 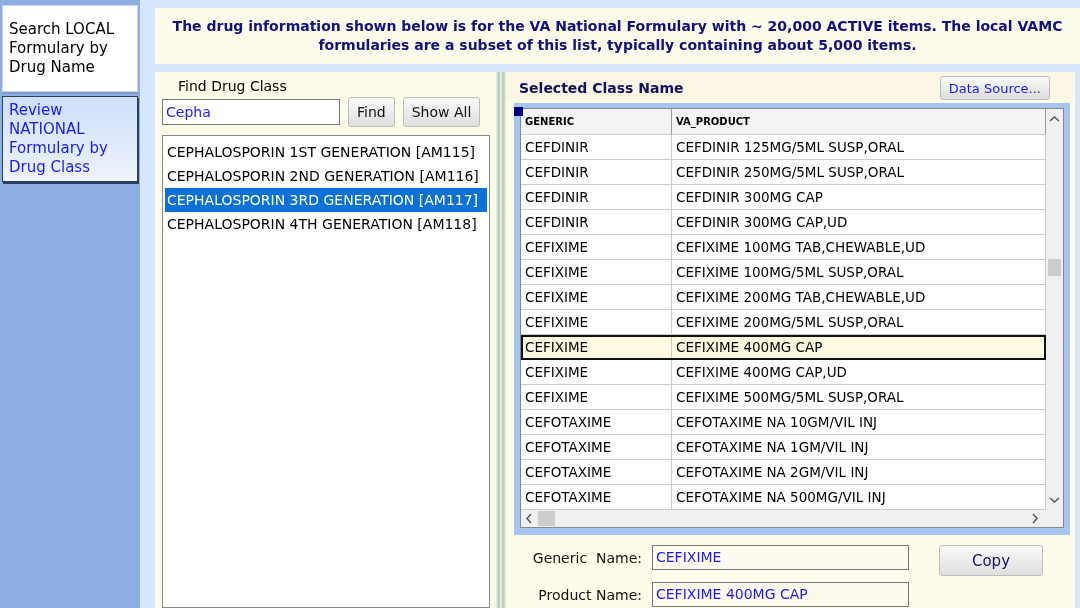 What do you see at coordinates (859, 472) in the screenshot?
I see `table-cell: CEFOTAXIME NA 2GM/VIL INJ` at bounding box center [859, 472].